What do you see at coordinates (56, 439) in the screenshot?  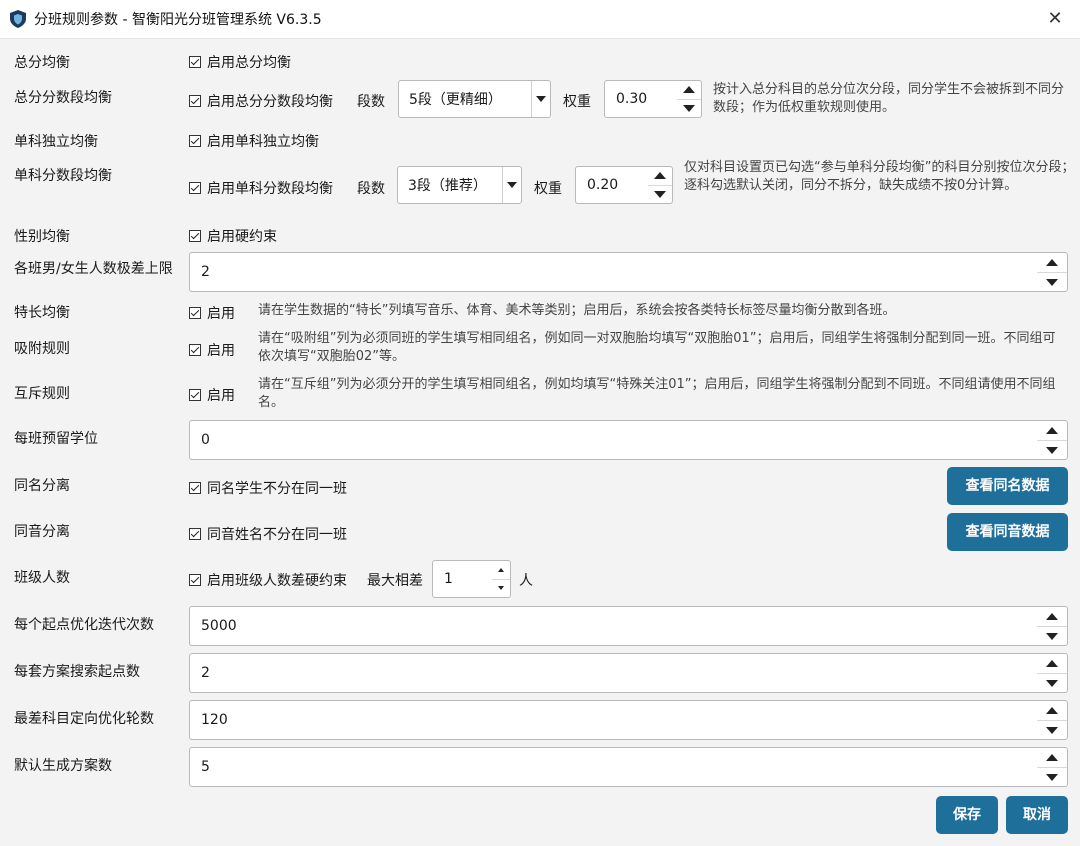 I see `reserve-seats-label: 每班预留学位` at bounding box center [56, 439].